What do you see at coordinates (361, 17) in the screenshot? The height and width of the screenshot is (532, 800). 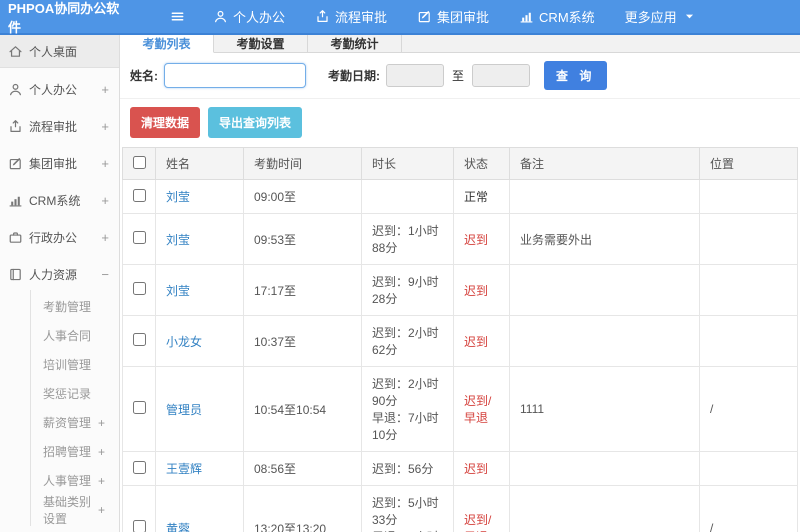 I see `nav-label: 流程审批` at bounding box center [361, 17].